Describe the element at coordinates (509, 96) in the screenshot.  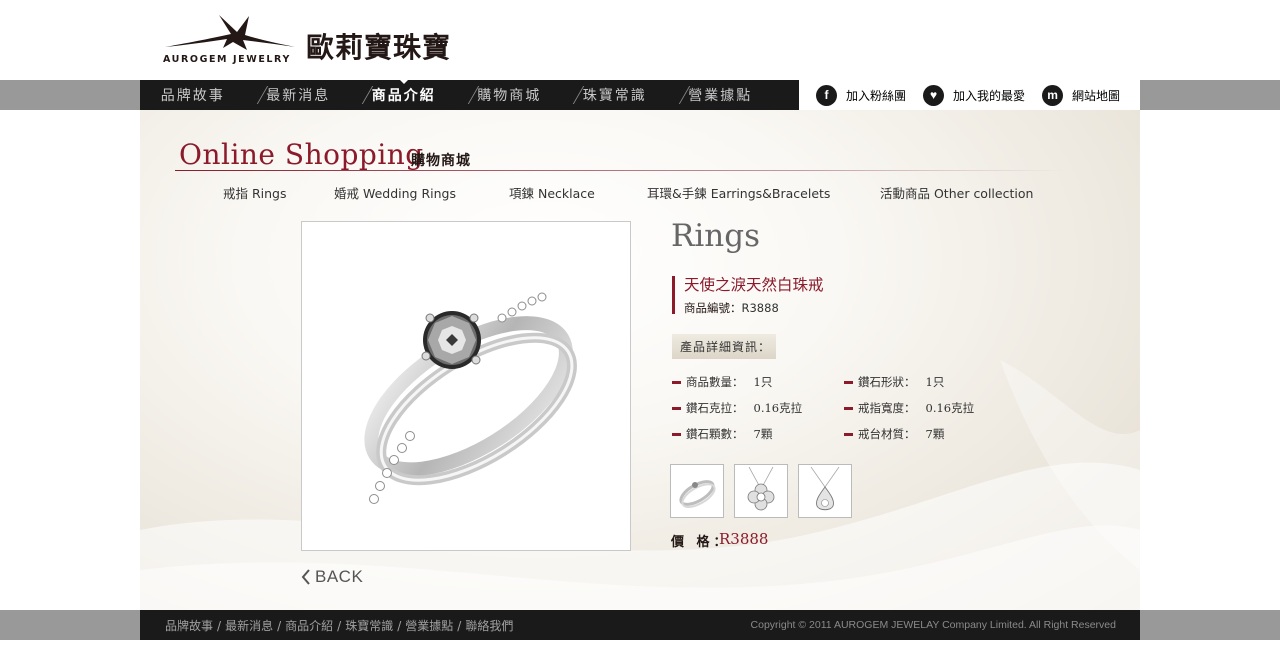
I see `nav-item-label: 購物商城` at that location.